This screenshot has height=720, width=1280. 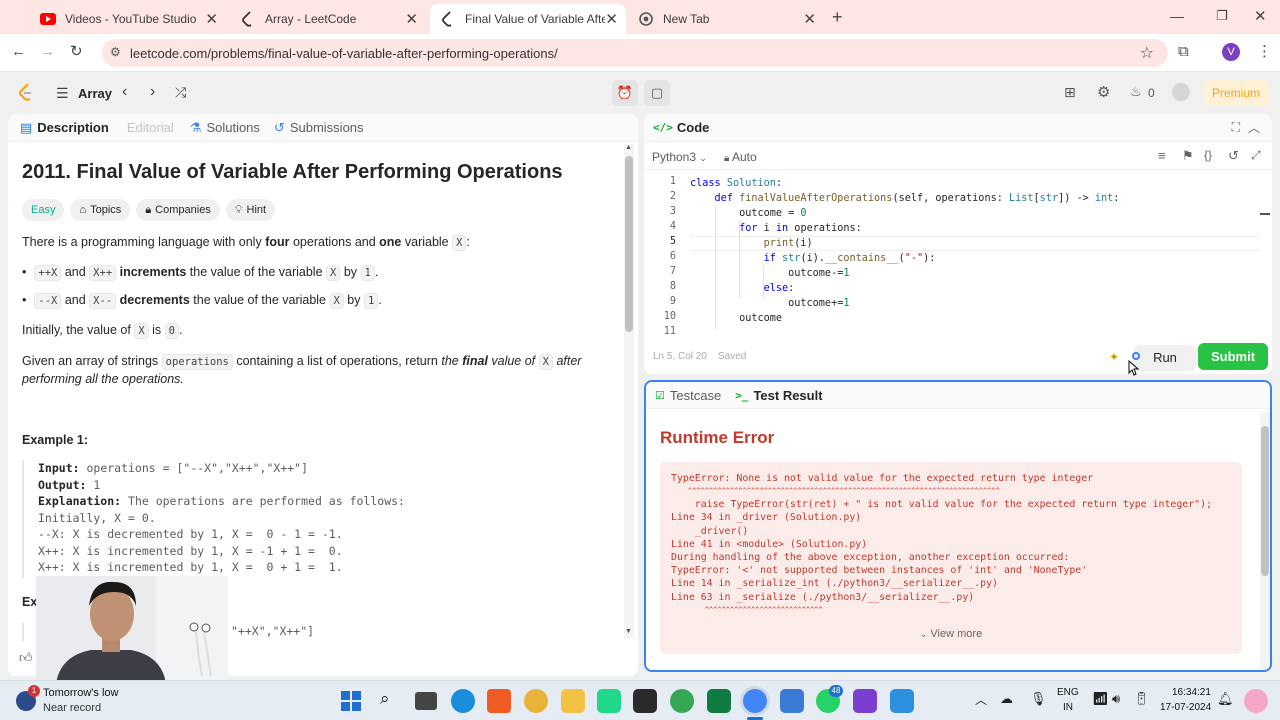 What do you see at coordinates (1231, 52) in the screenshot?
I see `profile-avatar: V` at bounding box center [1231, 52].